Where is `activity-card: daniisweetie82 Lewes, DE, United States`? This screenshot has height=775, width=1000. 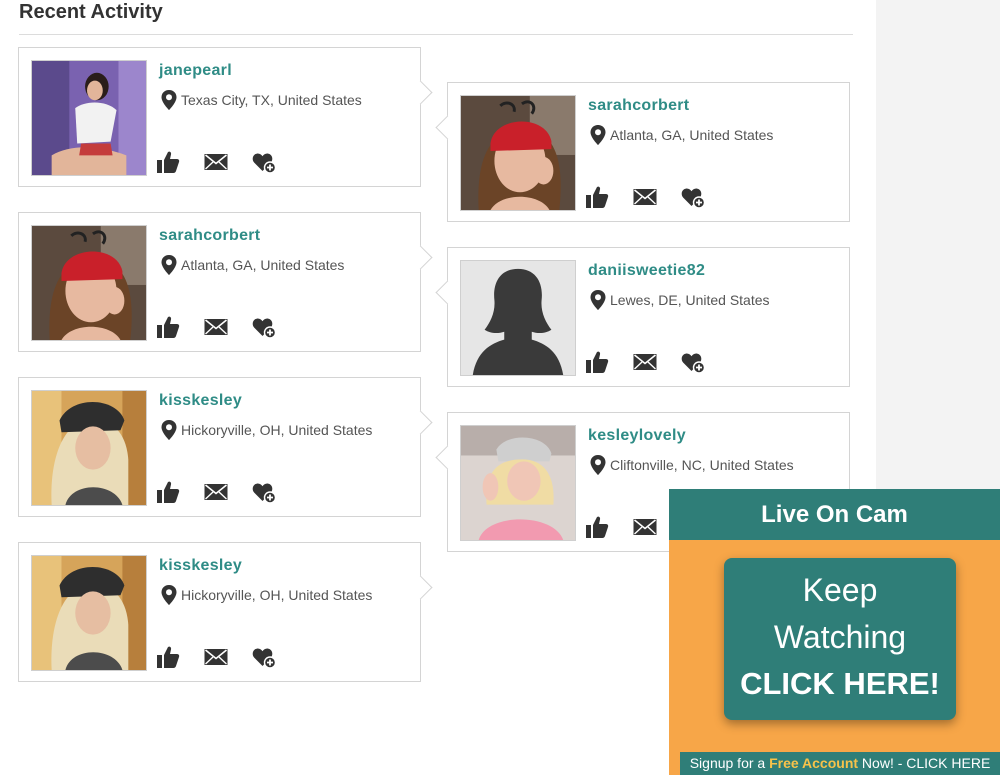
activity-card: daniisweetie82 Lewes, DE, United States is located at coordinates (648, 317).